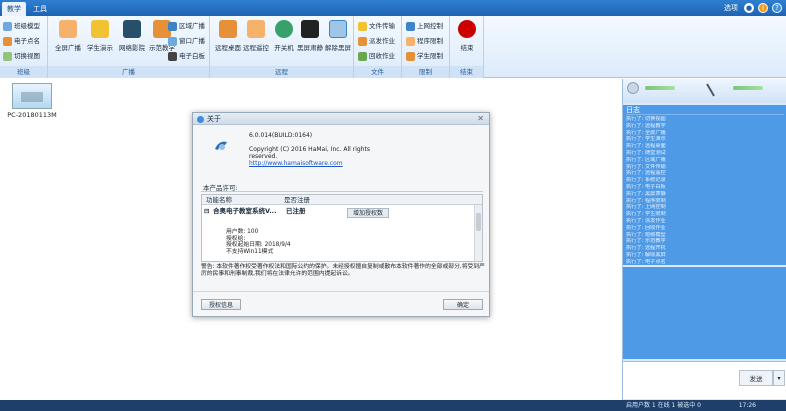 The image size is (786, 411). What do you see at coordinates (186, 56) in the screenshot?
I see `whiteboard-button: 电子白板` at bounding box center [186, 56].